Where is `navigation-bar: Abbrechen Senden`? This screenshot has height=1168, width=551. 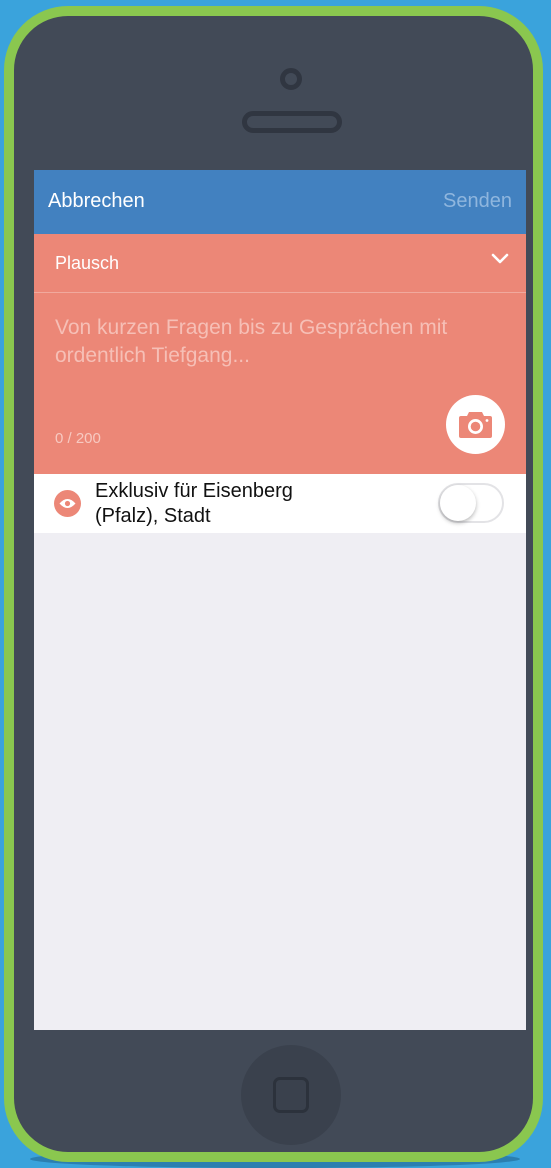
navigation-bar: Abbrechen Senden is located at coordinates (280, 202).